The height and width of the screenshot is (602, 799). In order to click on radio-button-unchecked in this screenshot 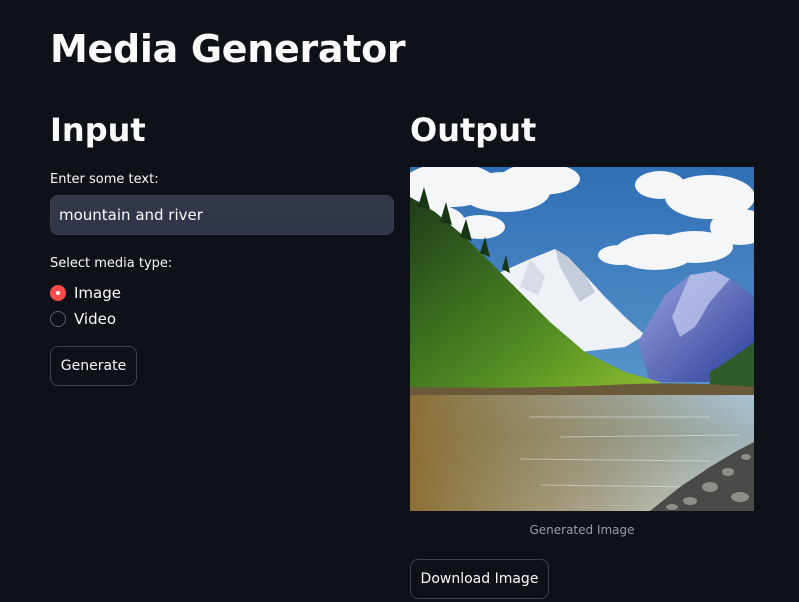, I will do `click(58, 319)`.